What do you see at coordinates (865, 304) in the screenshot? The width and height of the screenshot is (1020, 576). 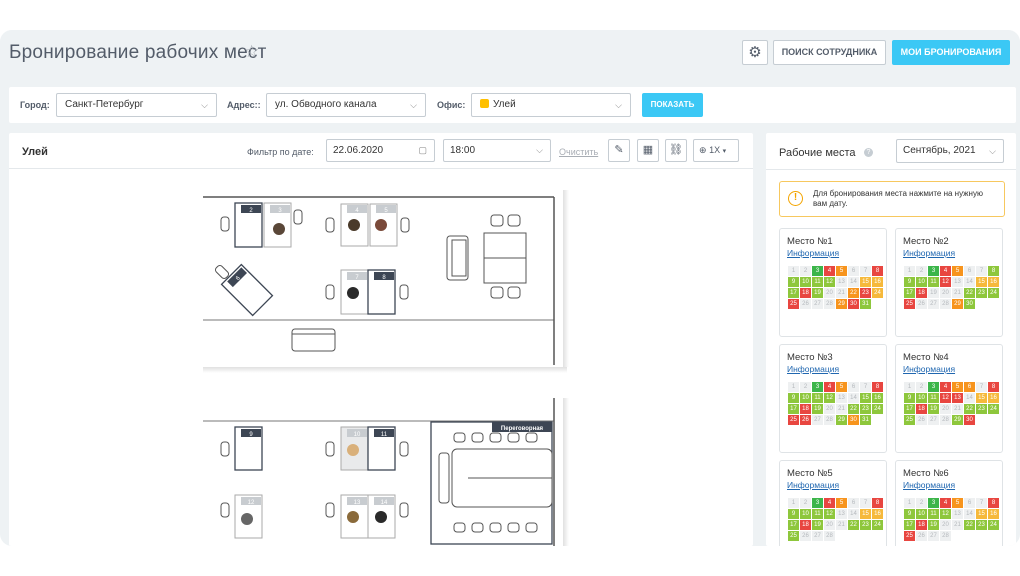 I see `calendar-day: 31` at bounding box center [865, 304].